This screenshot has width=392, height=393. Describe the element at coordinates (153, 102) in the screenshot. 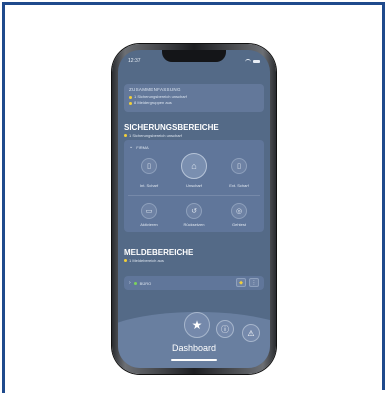

I see `summary-line: 8 Meldergruppen aus` at that location.